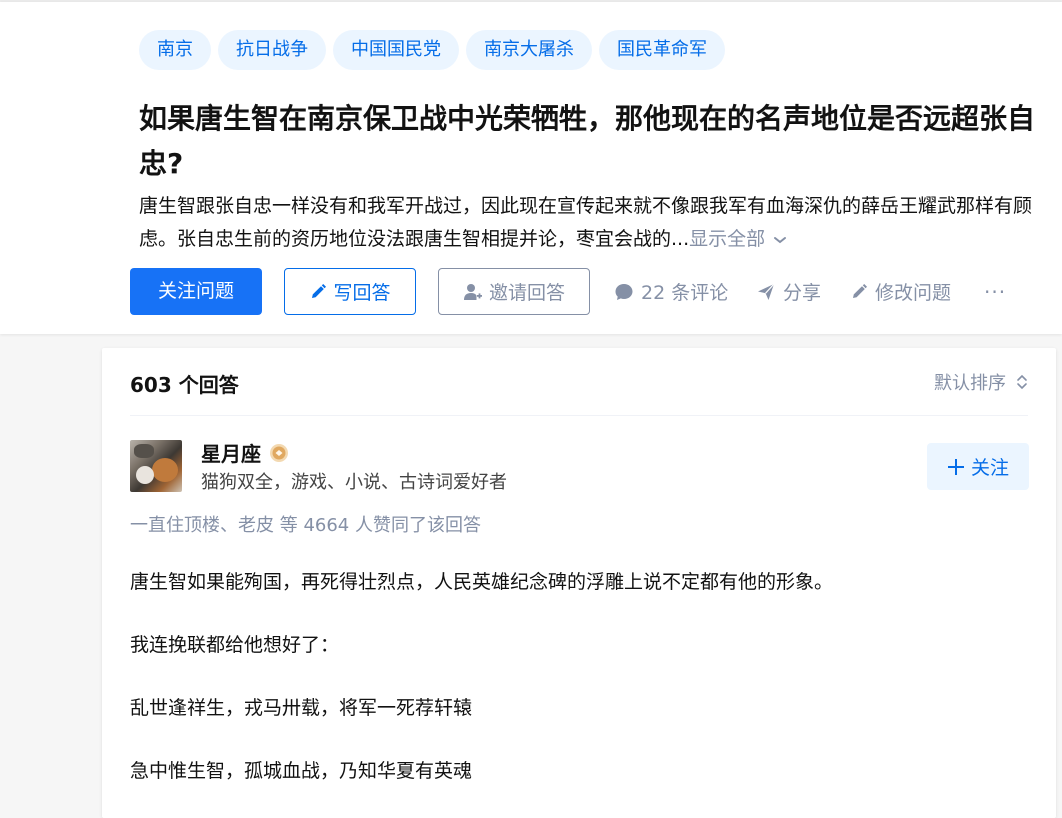  I want to click on plus-icon, so click(955, 466).